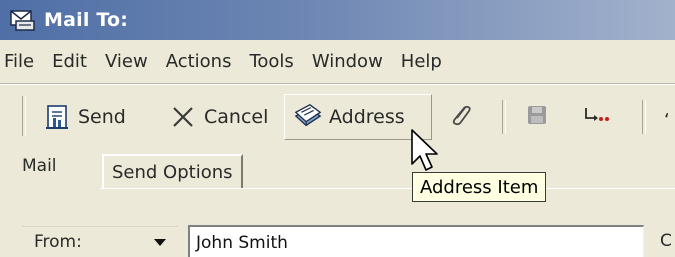 The image size is (675, 257). What do you see at coordinates (667, 120) in the screenshot?
I see `toolbar-partial-button-label: ‘` at bounding box center [667, 120].